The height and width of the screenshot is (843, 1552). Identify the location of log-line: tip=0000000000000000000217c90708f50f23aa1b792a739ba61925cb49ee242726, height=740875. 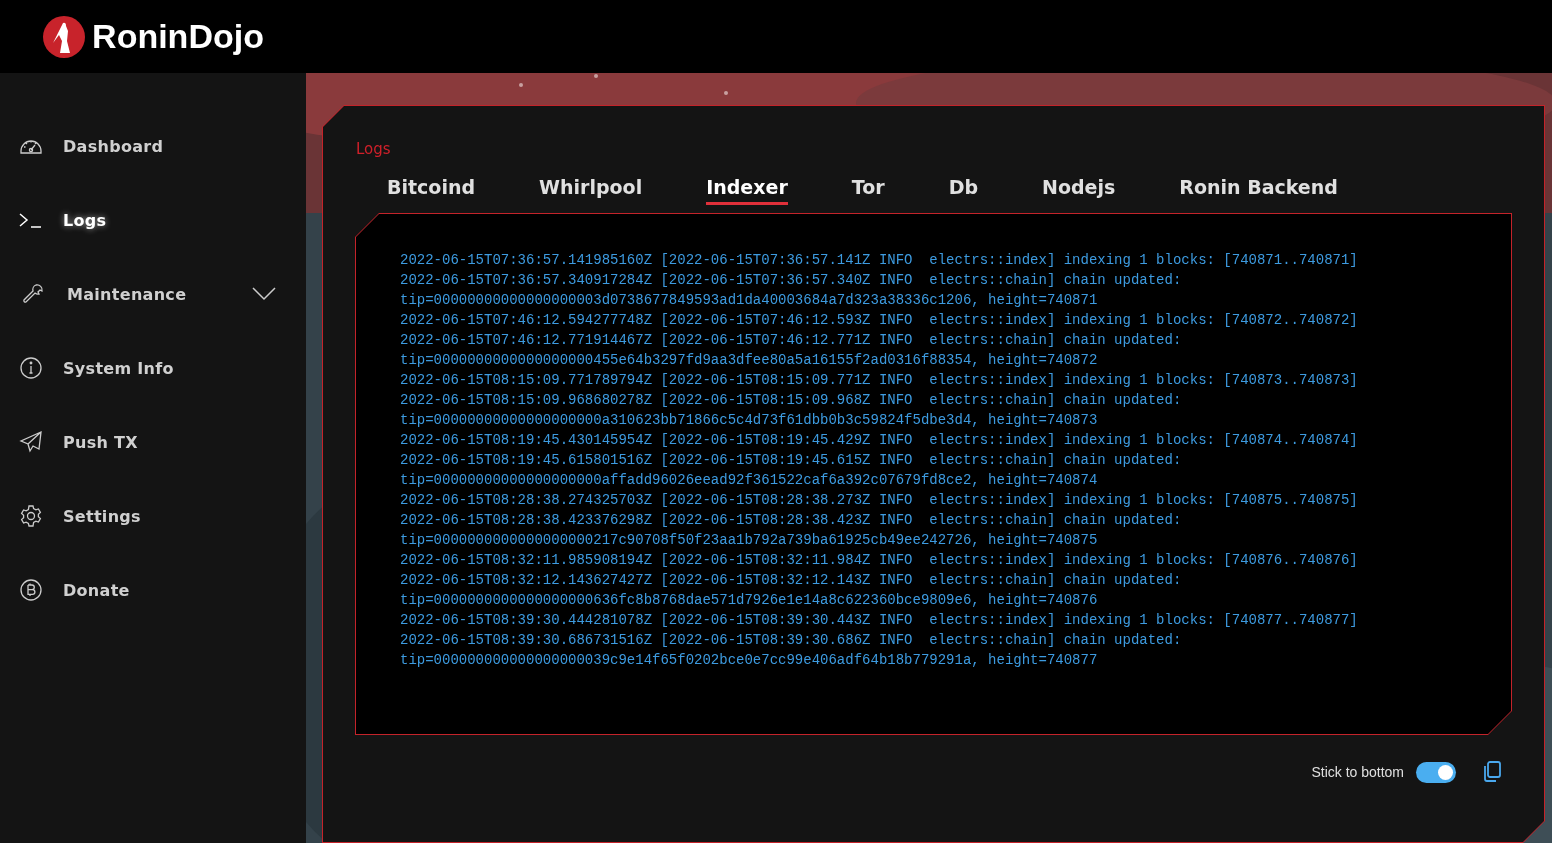
(749, 540).